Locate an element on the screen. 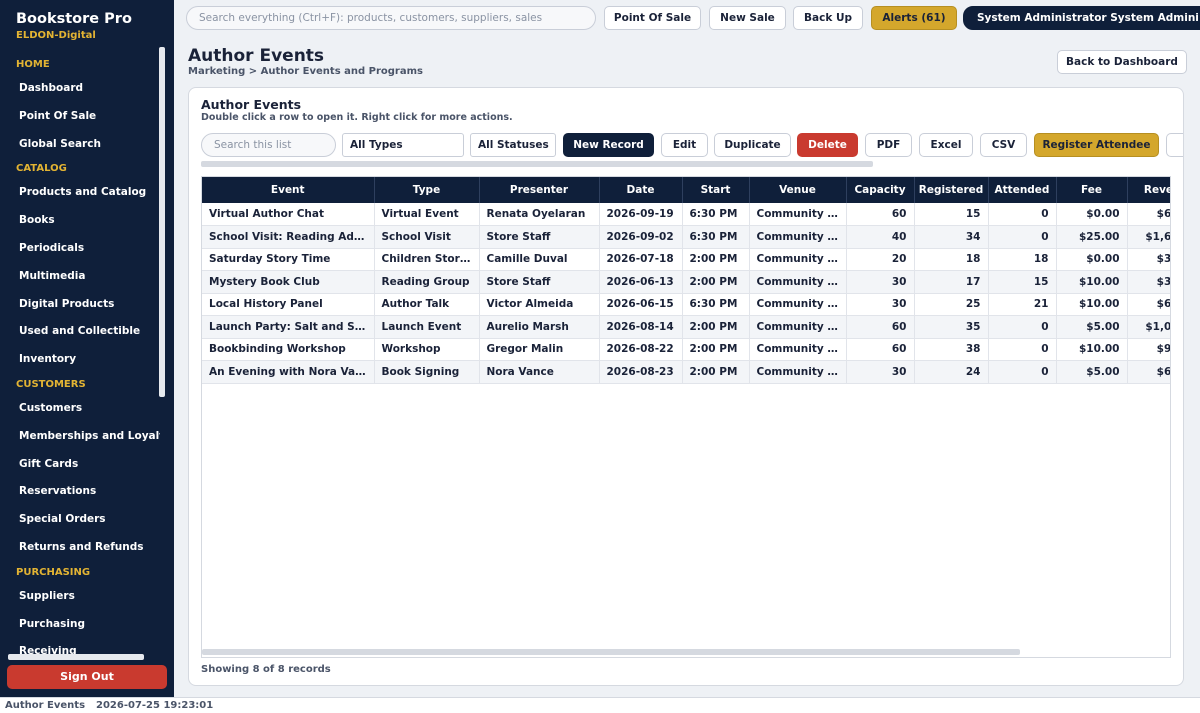 This screenshot has height=713, width=1200. pdf-export-button: PDF is located at coordinates (888, 145).